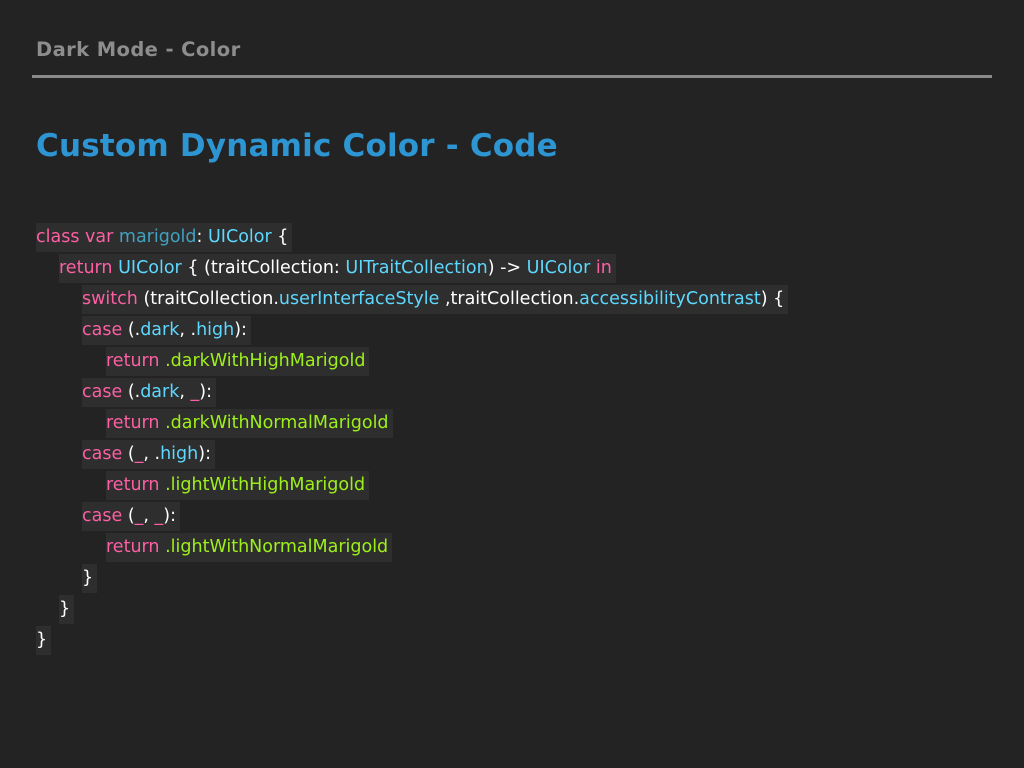 This screenshot has width=1024, height=768. I want to click on code-token: :, so click(199, 237).